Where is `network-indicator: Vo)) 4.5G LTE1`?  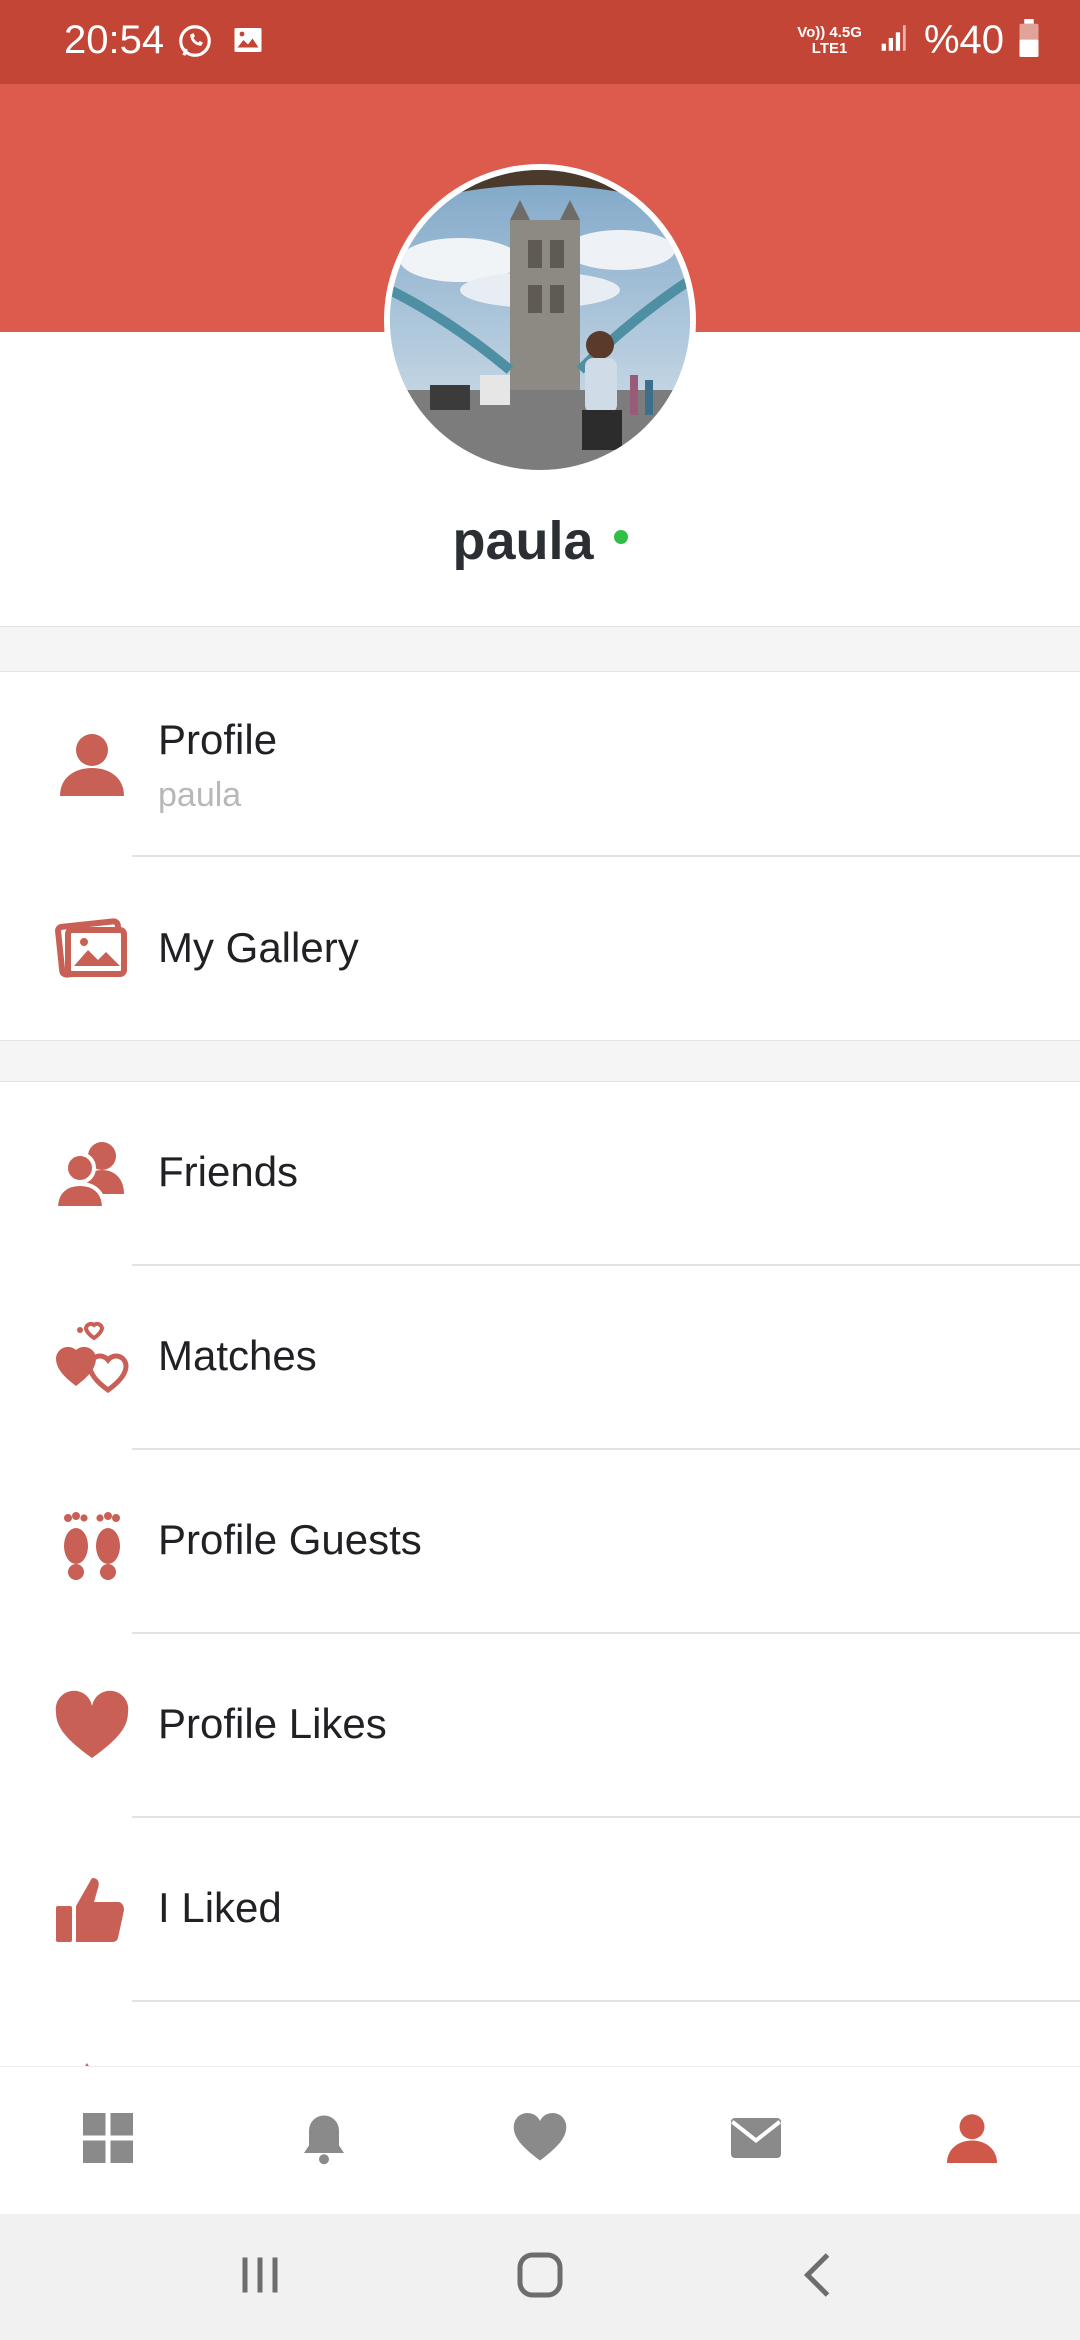 network-indicator: Vo)) 4.5G LTE1 is located at coordinates (829, 40).